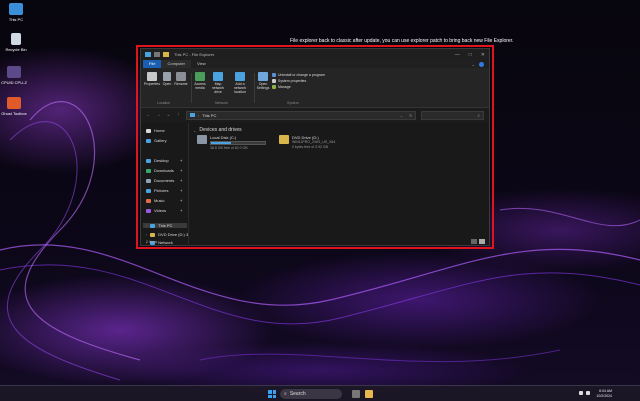  I want to click on rename-button: Rename, so click(181, 79).